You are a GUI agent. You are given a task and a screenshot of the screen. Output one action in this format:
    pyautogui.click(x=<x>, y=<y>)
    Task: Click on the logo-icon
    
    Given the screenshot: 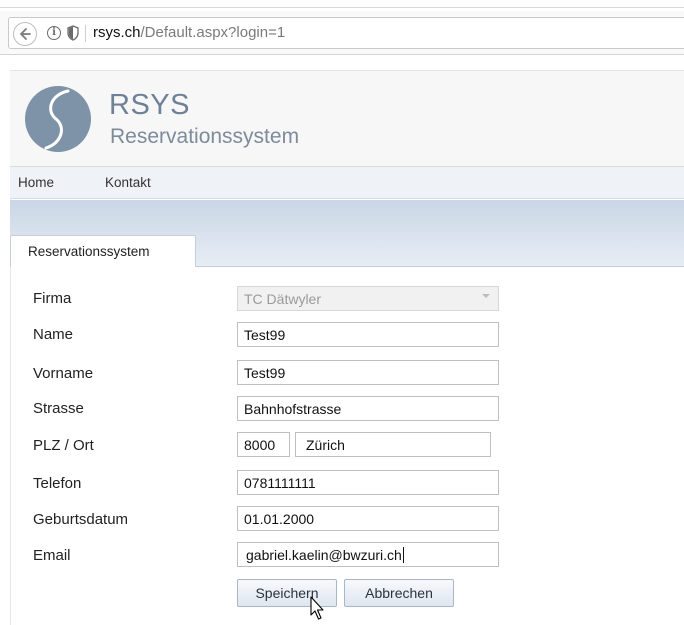 What is the action you would take?
    pyautogui.click(x=58, y=119)
    